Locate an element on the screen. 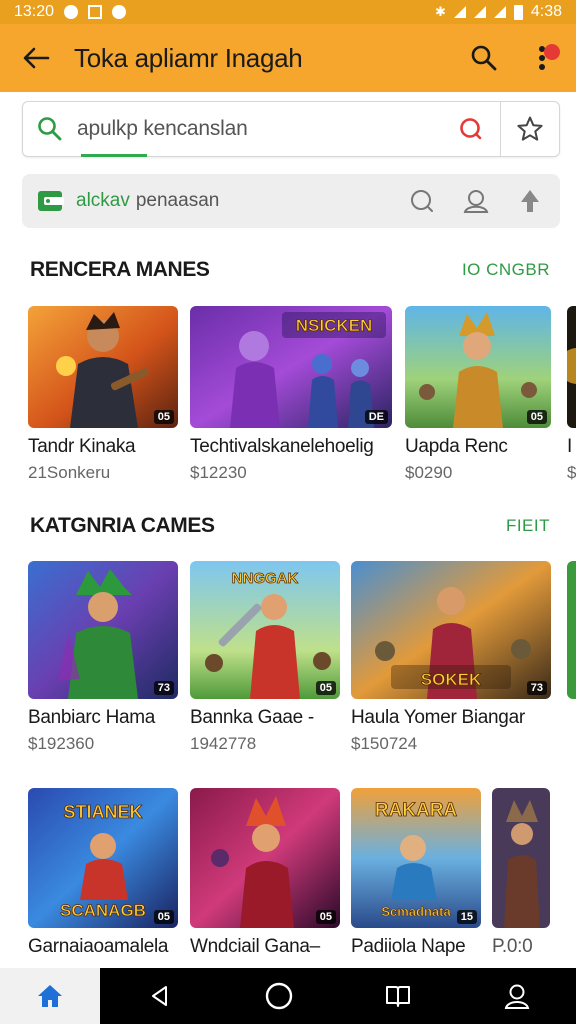 This screenshot has height=1024, width=576. voice-search-button is located at coordinates (471, 129).